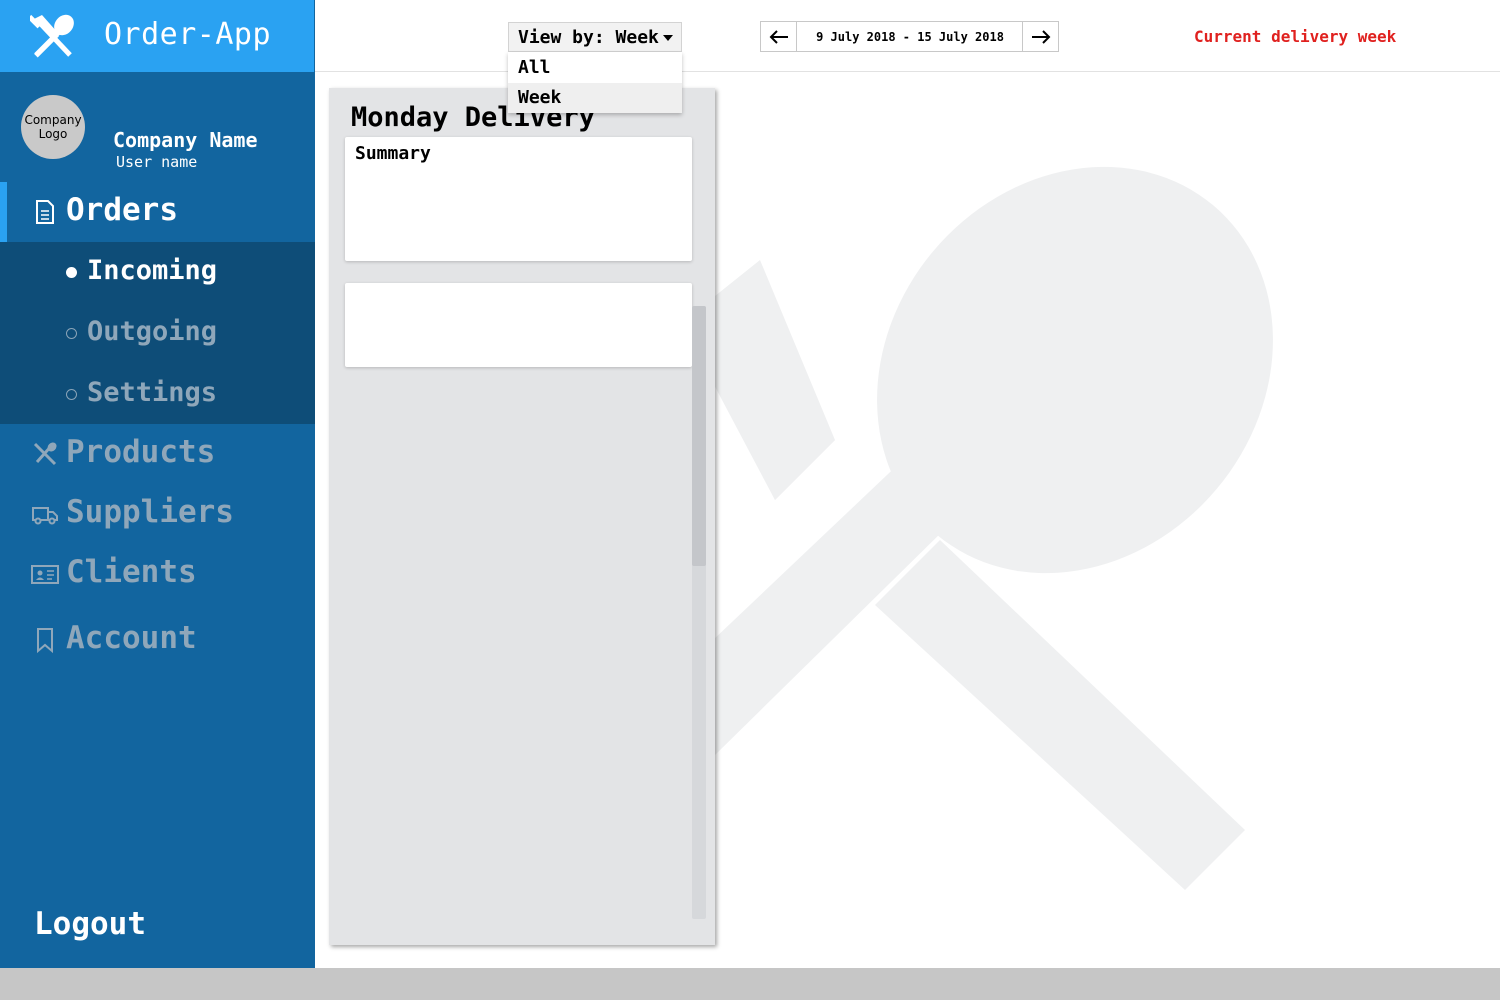 This screenshot has width=1500, height=1000. What do you see at coordinates (393, 153) in the screenshot?
I see `summary-title: Summary` at bounding box center [393, 153].